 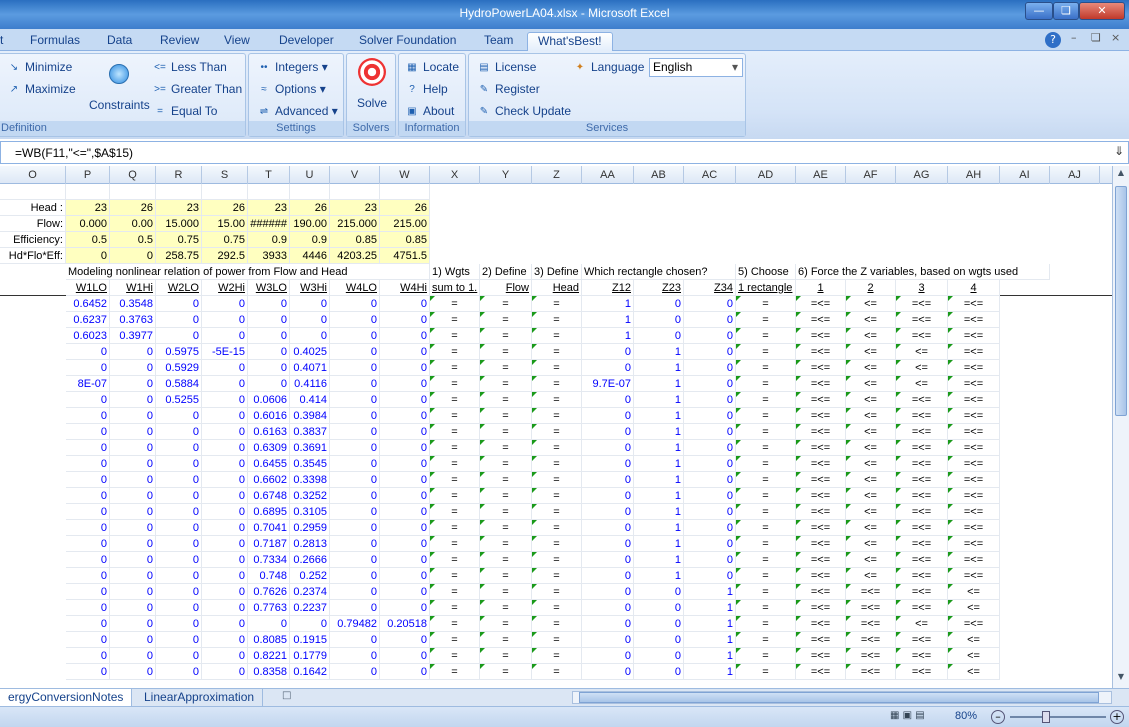 What do you see at coordinates (41, 89) in the screenshot?
I see `maximize-button: ↗ Maximize` at bounding box center [41, 89].